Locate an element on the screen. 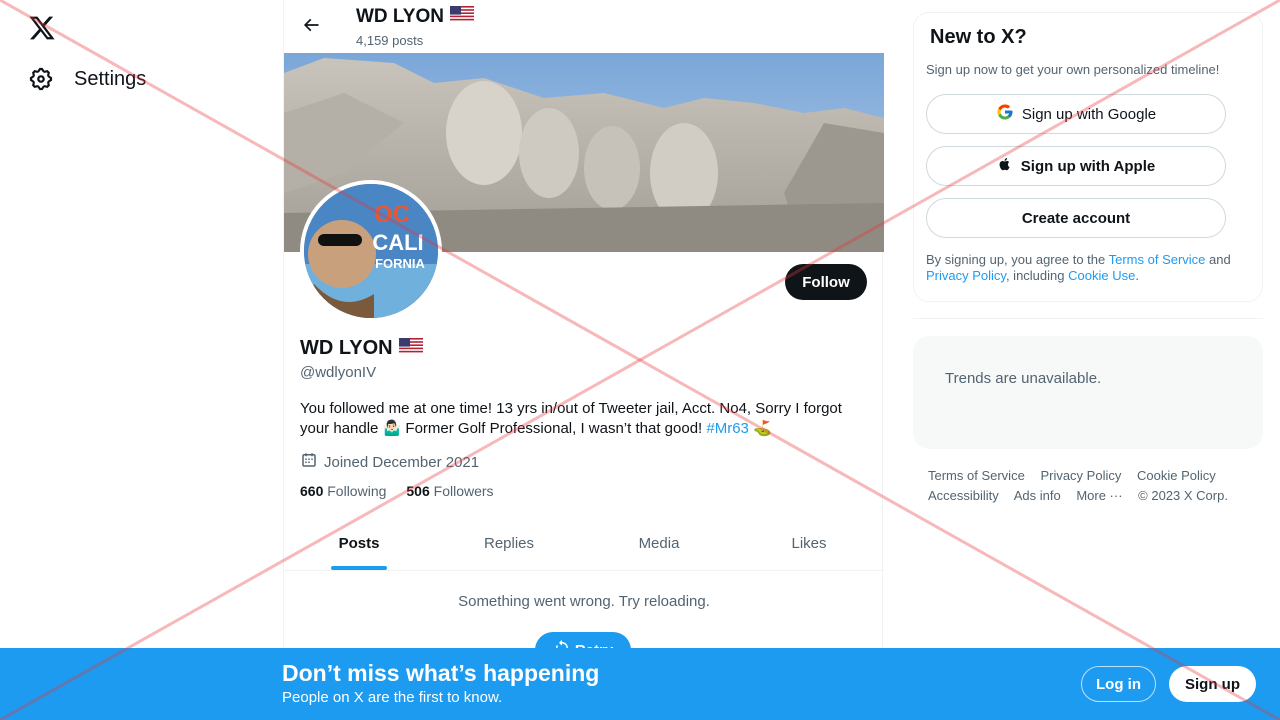 The image size is (1280, 720). signup-title: New to X? is located at coordinates (978, 37).